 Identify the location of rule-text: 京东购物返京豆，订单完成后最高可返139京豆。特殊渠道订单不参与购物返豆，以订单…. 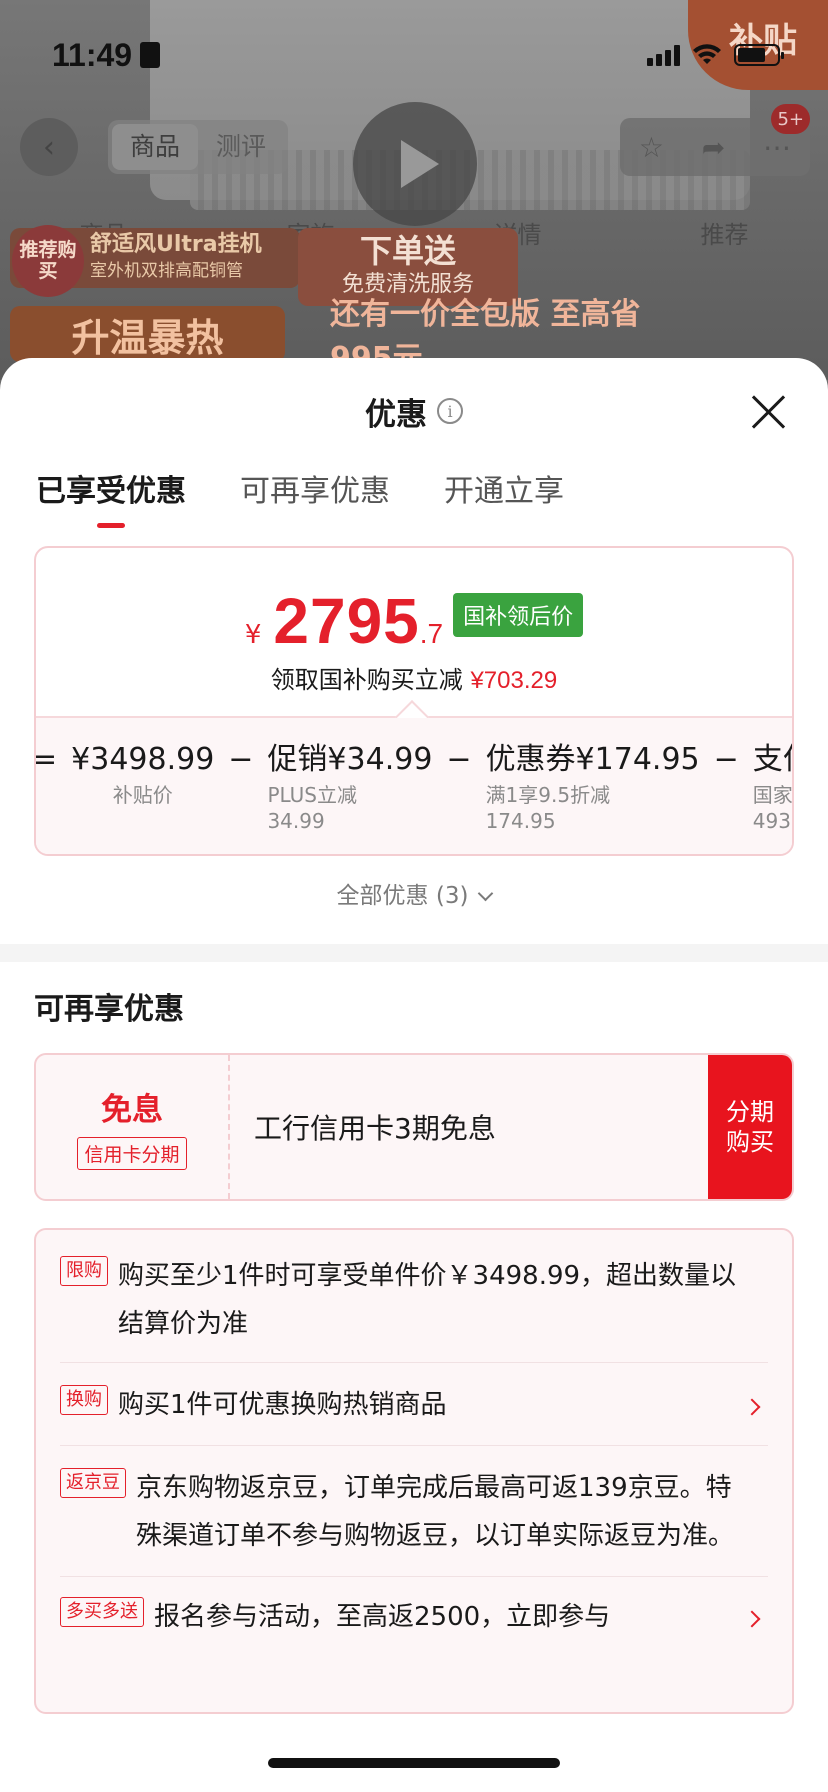
(435, 1512).